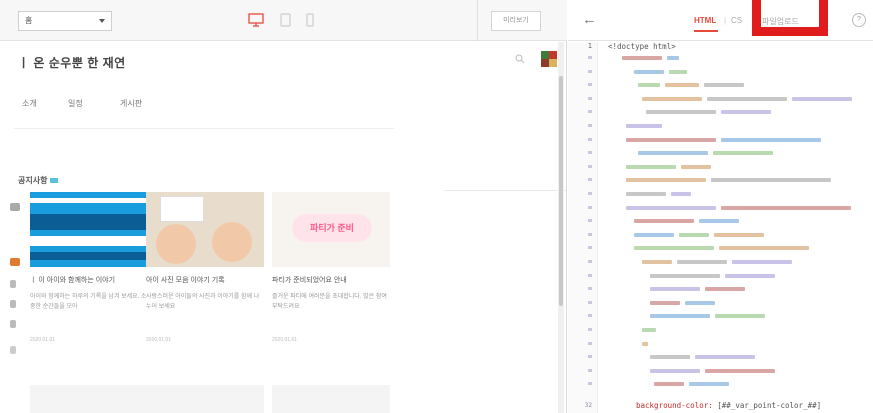 The width and height of the screenshot is (873, 413). Describe the element at coordinates (75, 103) in the screenshot. I see `nav-item-schedule: 일정` at that location.